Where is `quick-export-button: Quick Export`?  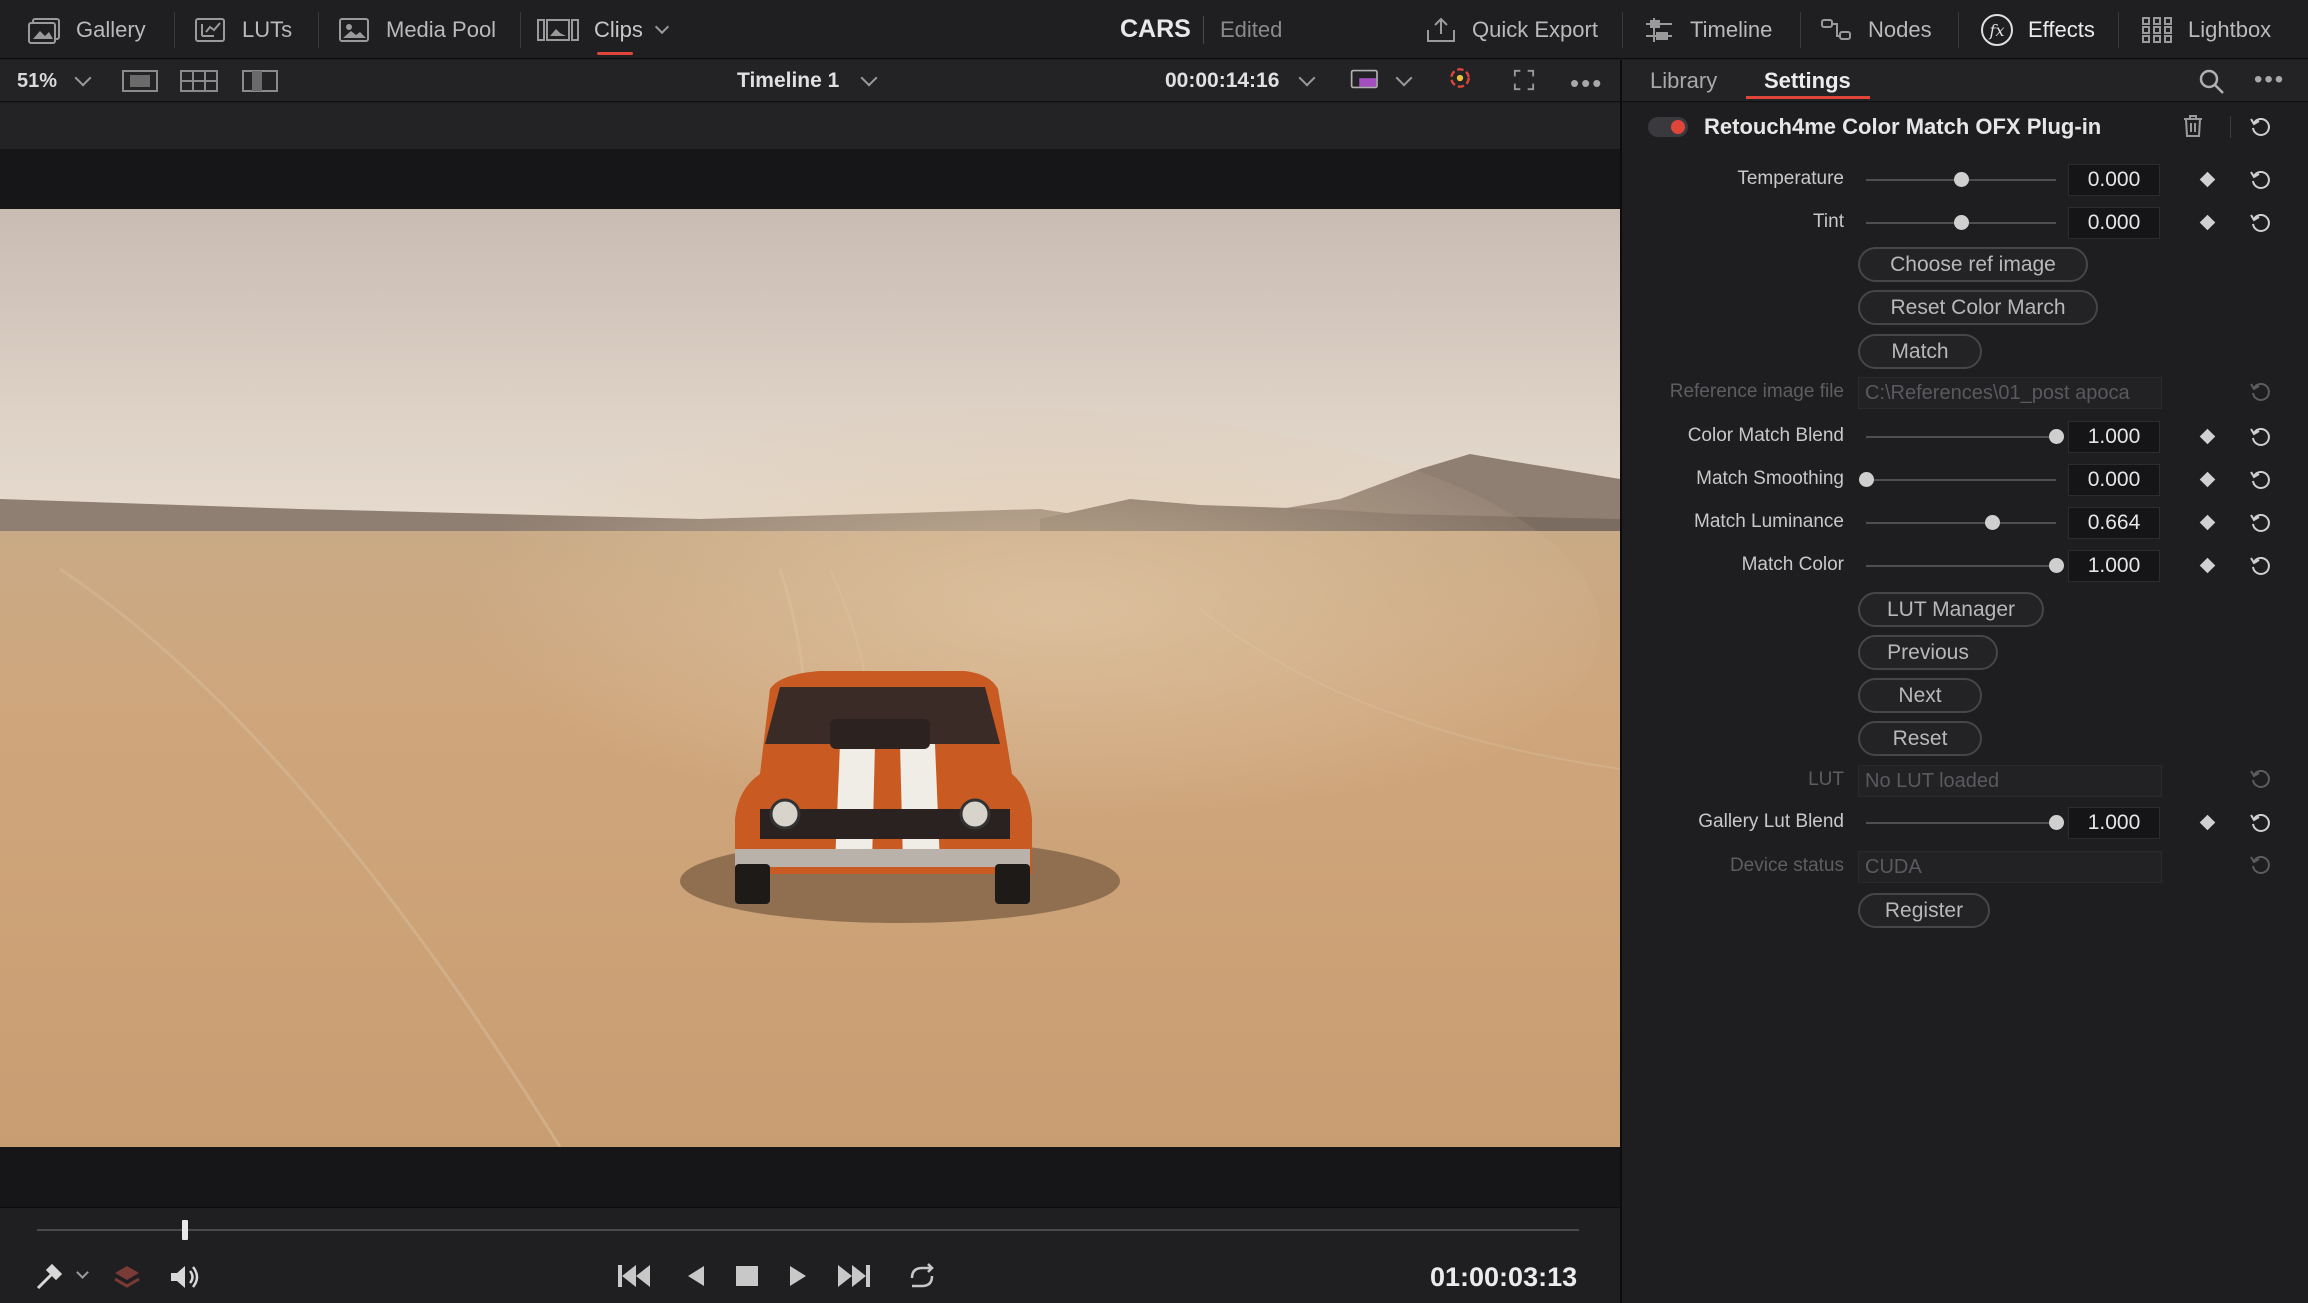
quick-export-button: Quick Export is located at coordinates (1511, 29).